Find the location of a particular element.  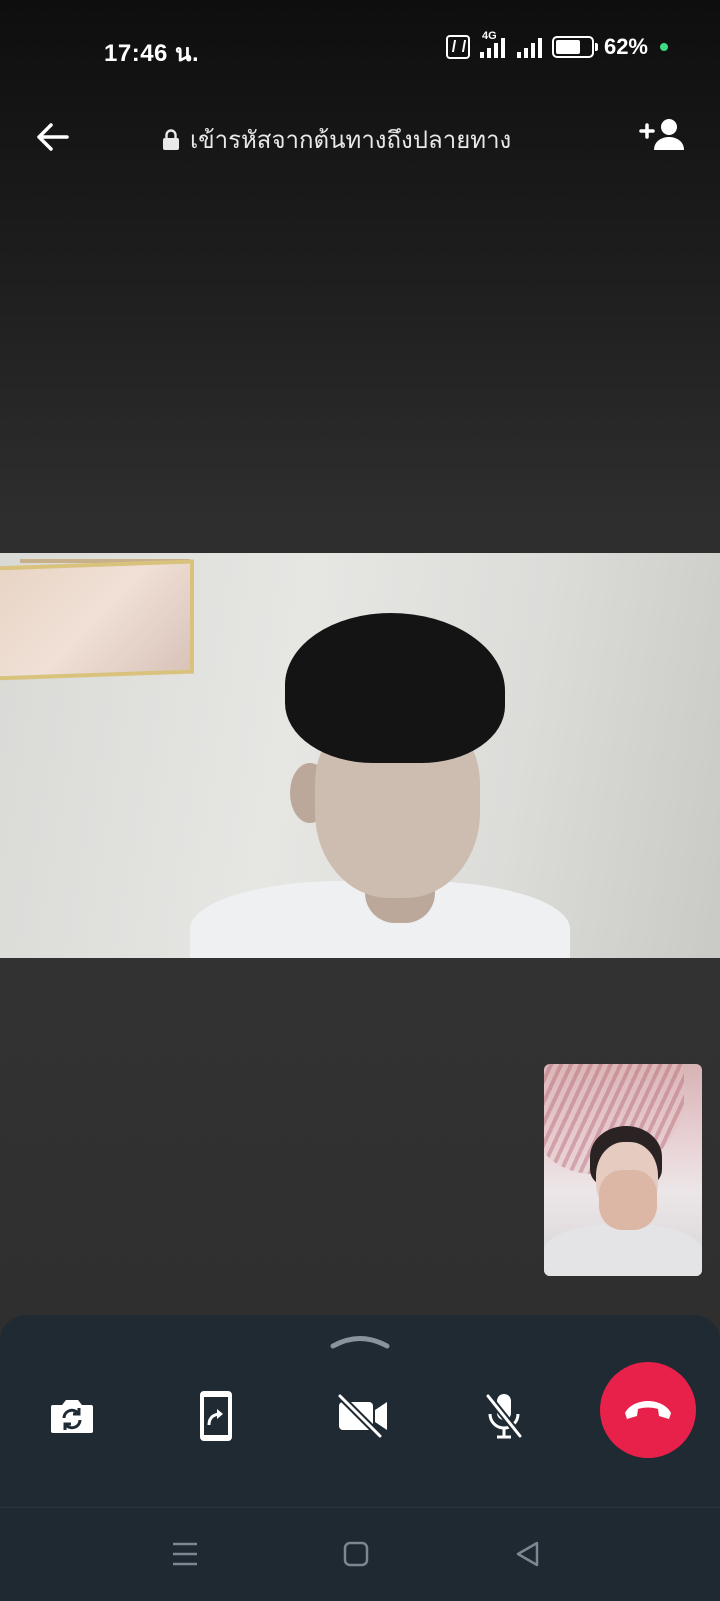

recents-menu-icon is located at coordinates (185, 1554).